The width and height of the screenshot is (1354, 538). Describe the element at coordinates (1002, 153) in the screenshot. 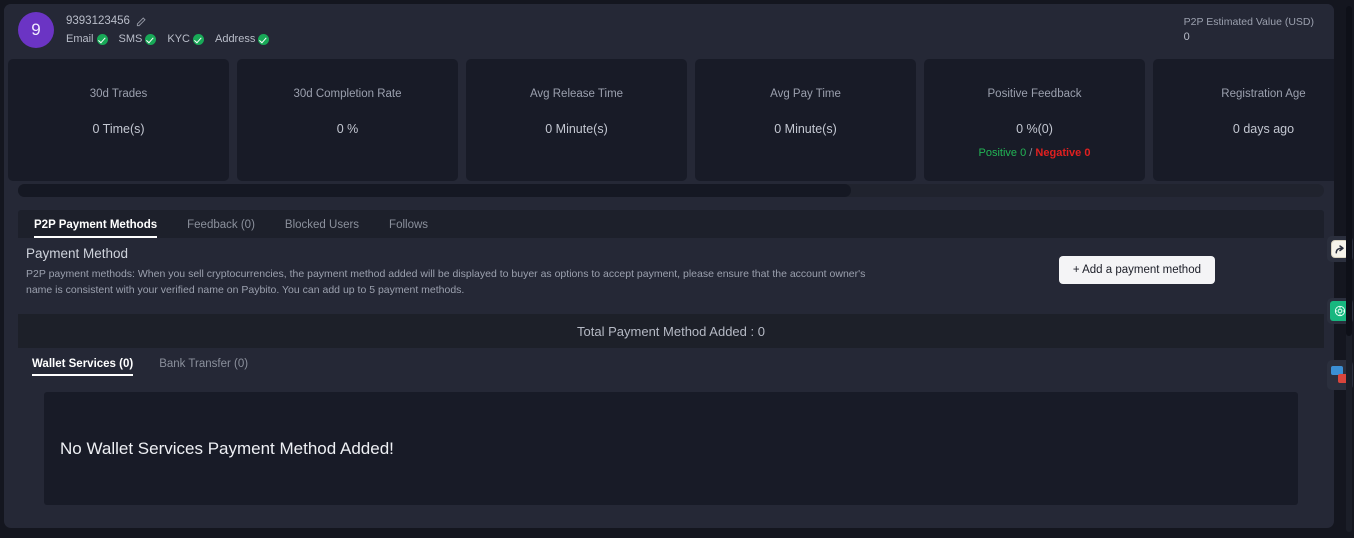

I see `positive-count: Positive 0` at that location.